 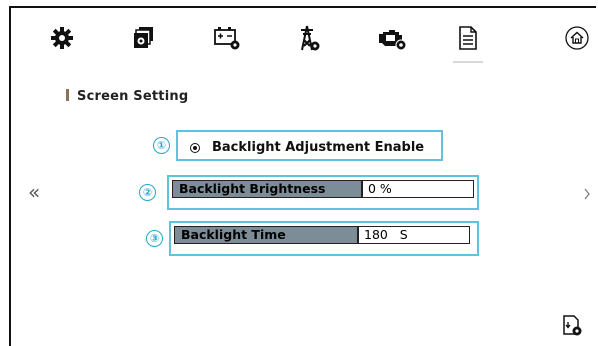 I want to click on tower-settings-icon, so click(x=309, y=38).